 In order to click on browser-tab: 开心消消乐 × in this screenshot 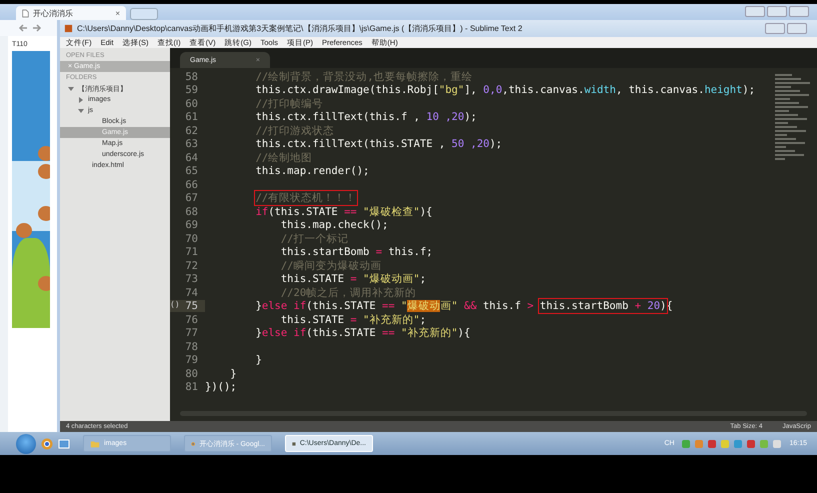, I will do `click(71, 13)`.